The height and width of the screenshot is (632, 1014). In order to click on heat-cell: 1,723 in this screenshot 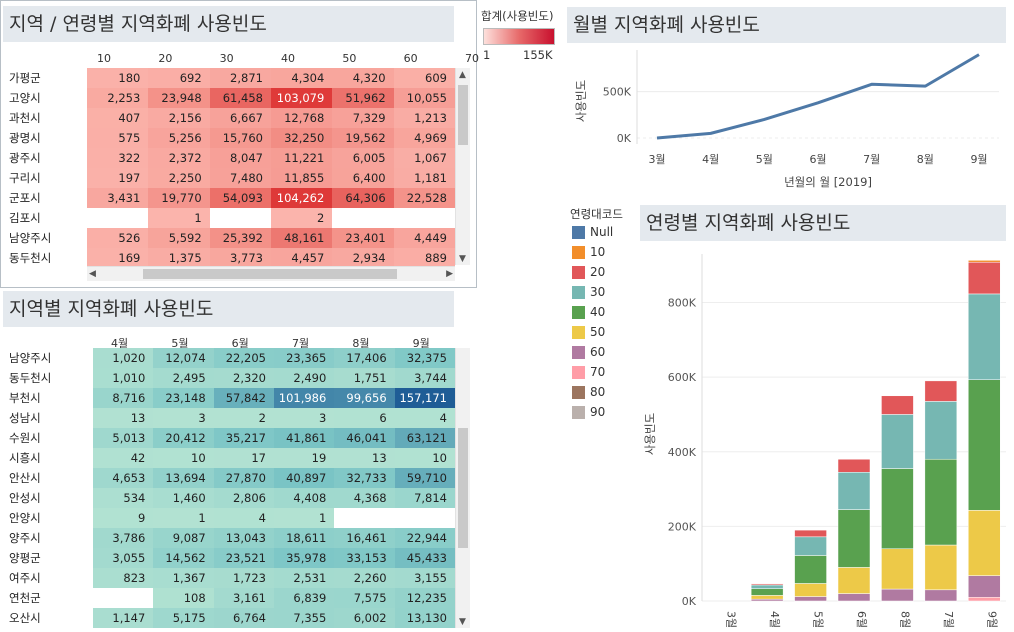, I will do `click(243, 578)`.